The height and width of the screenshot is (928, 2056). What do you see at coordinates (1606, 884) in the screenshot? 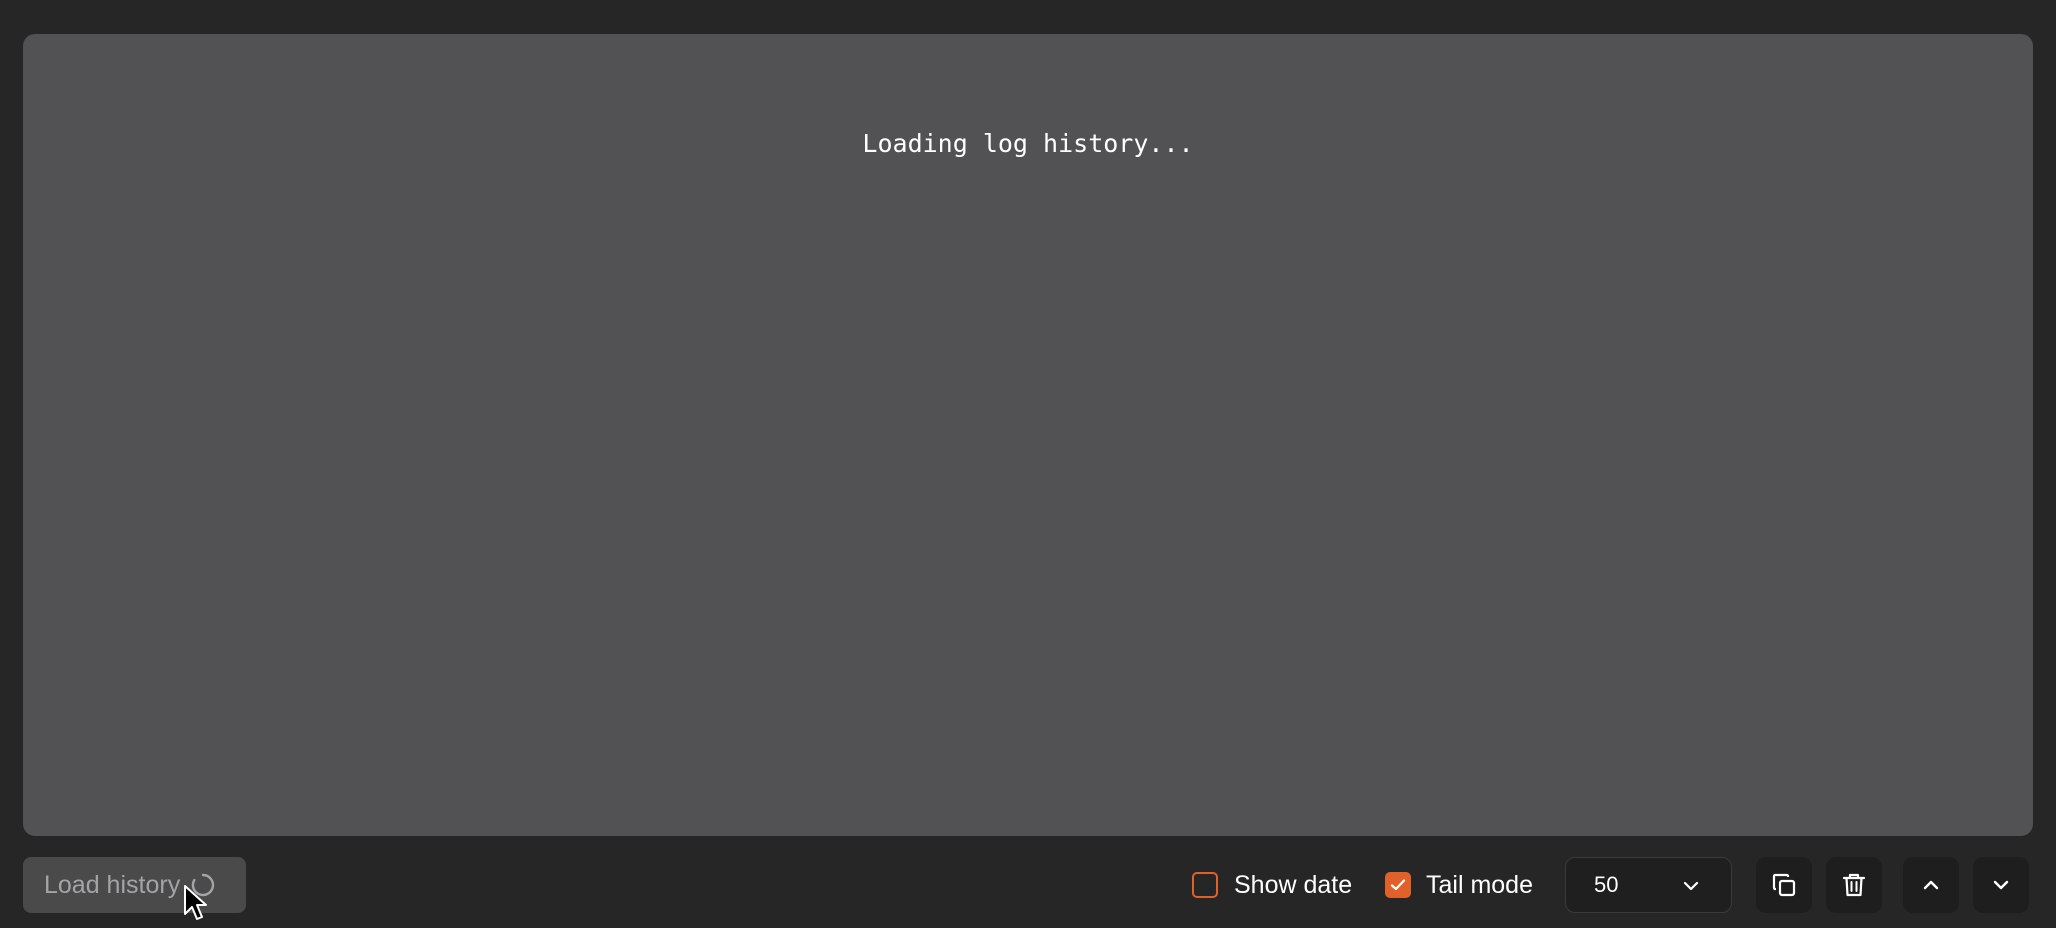
I see `lines-count-value: 50` at bounding box center [1606, 884].